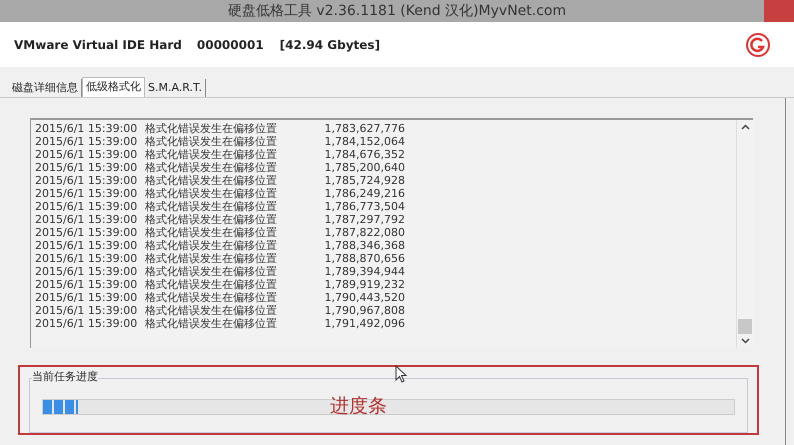 Image resolution: width=794 pixels, height=445 pixels. What do you see at coordinates (364, 141) in the screenshot?
I see `log-offset: 1,784,152,064` at bounding box center [364, 141].